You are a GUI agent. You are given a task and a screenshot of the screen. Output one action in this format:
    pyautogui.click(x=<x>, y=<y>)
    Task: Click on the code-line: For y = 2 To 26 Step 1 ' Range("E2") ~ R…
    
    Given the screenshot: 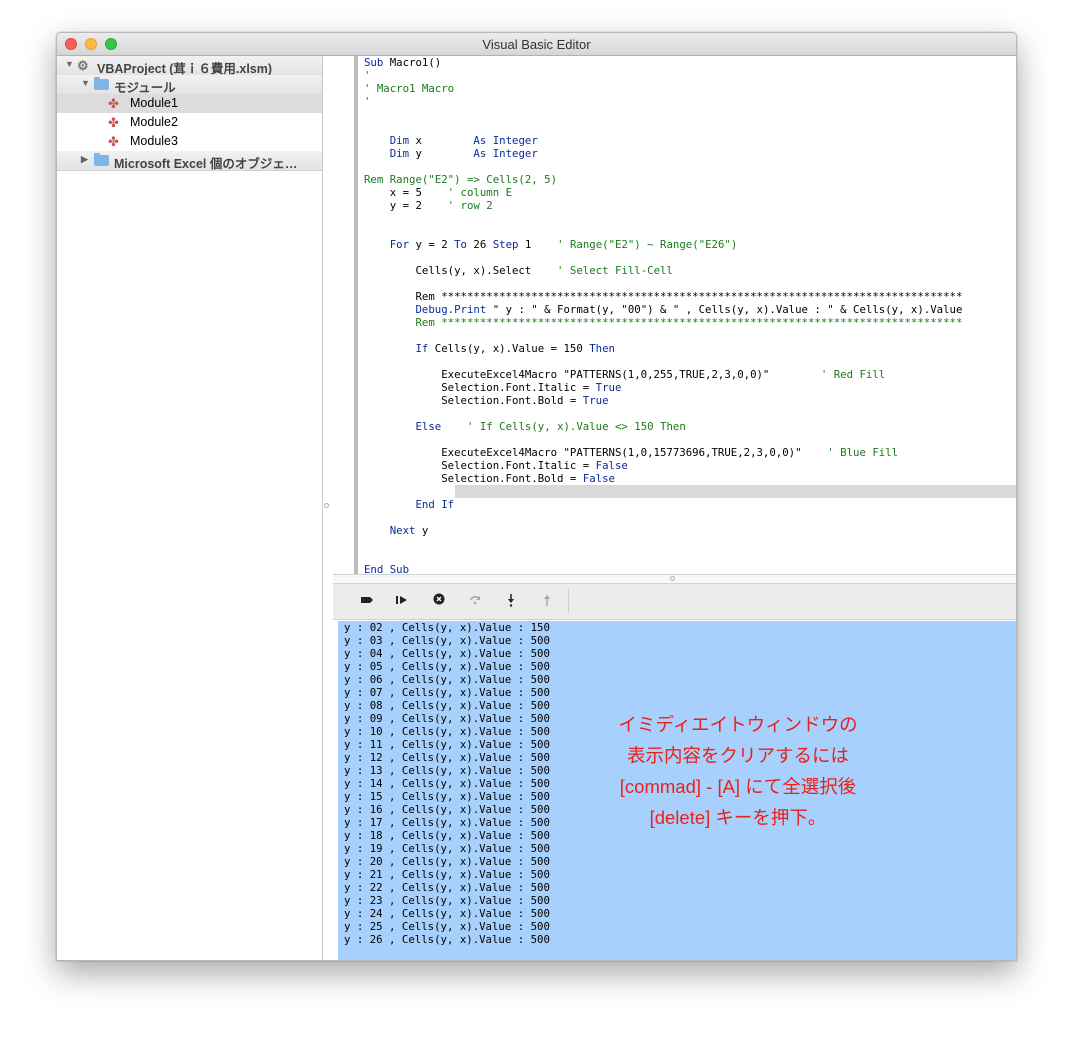 What is the action you would take?
    pyautogui.click(x=663, y=244)
    